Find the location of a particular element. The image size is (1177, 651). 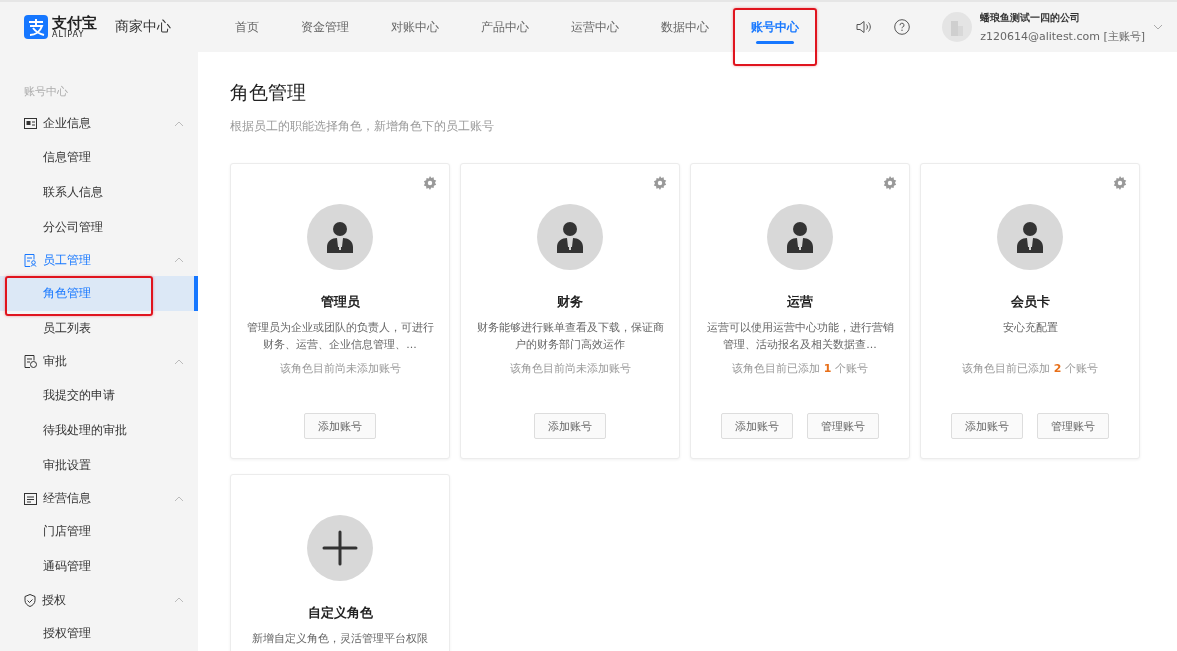

role-description: 安心充配置 is located at coordinates (1030, 328).